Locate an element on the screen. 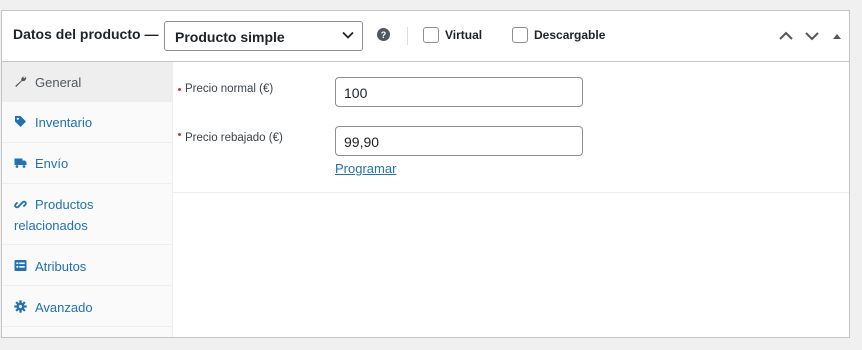 The width and height of the screenshot is (862, 350). regular-price-label: Precio normal (€) is located at coordinates (229, 89).